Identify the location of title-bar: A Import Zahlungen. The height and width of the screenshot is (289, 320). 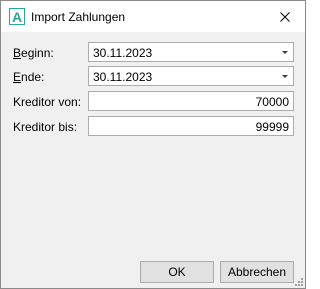
(153, 16).